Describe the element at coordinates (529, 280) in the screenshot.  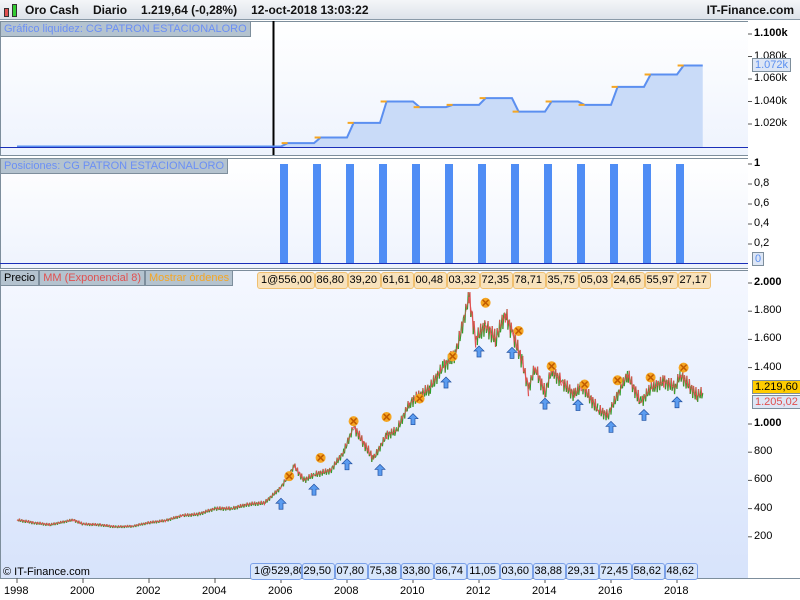
I see `sell-trade-label: 78,71` at that location.